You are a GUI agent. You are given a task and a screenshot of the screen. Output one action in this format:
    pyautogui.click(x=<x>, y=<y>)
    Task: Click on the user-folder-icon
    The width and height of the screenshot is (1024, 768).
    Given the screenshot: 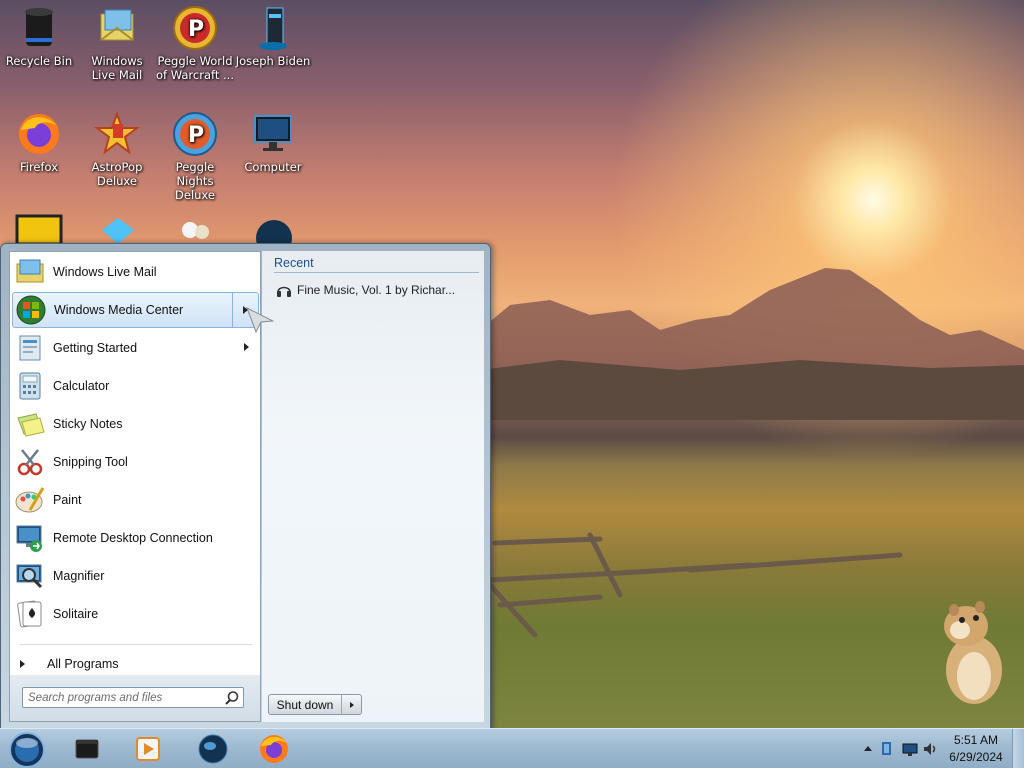 What is the action you would take?
    pyautogui.click(x=273, y=28)
    